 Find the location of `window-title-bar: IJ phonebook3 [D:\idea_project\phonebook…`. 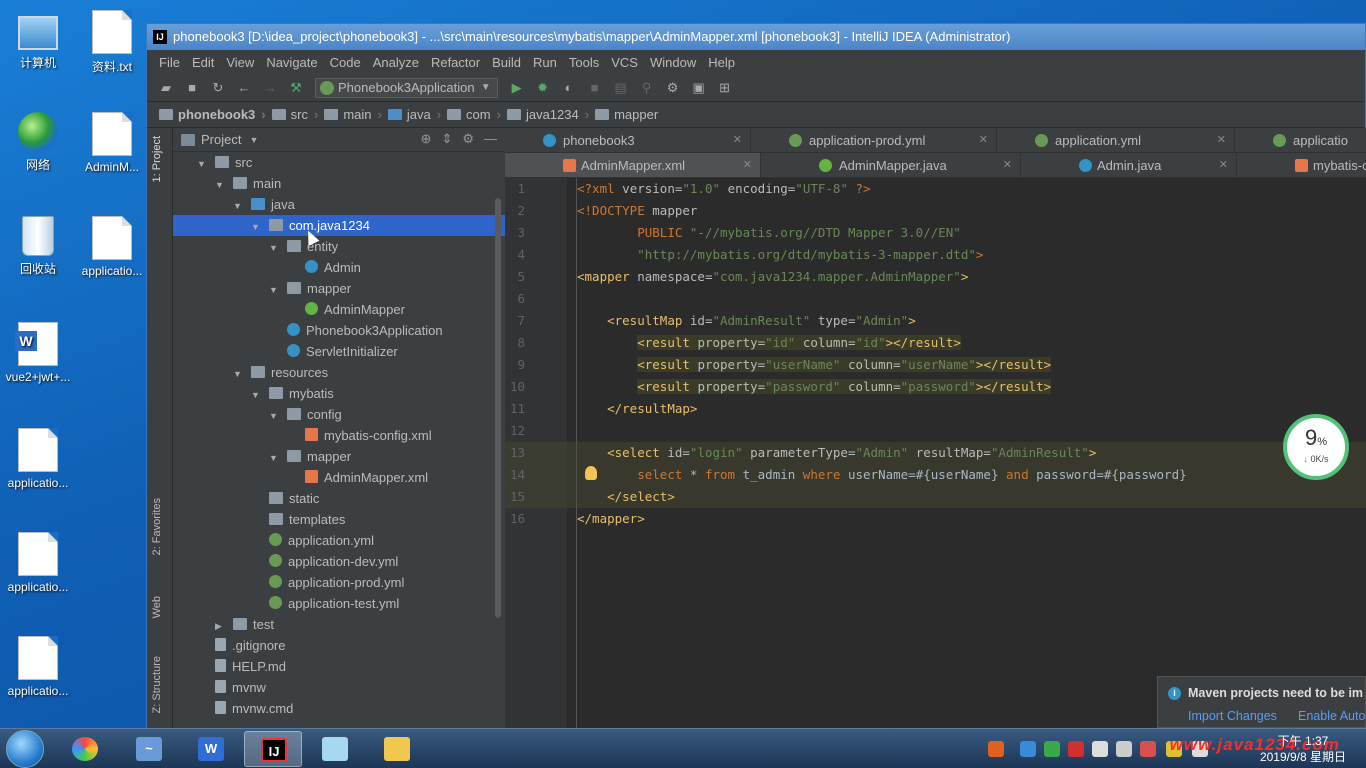

window-title-bar: IJ phonebook3 [D:\idea_project\phonebook… is located at coordinates (756, 37).